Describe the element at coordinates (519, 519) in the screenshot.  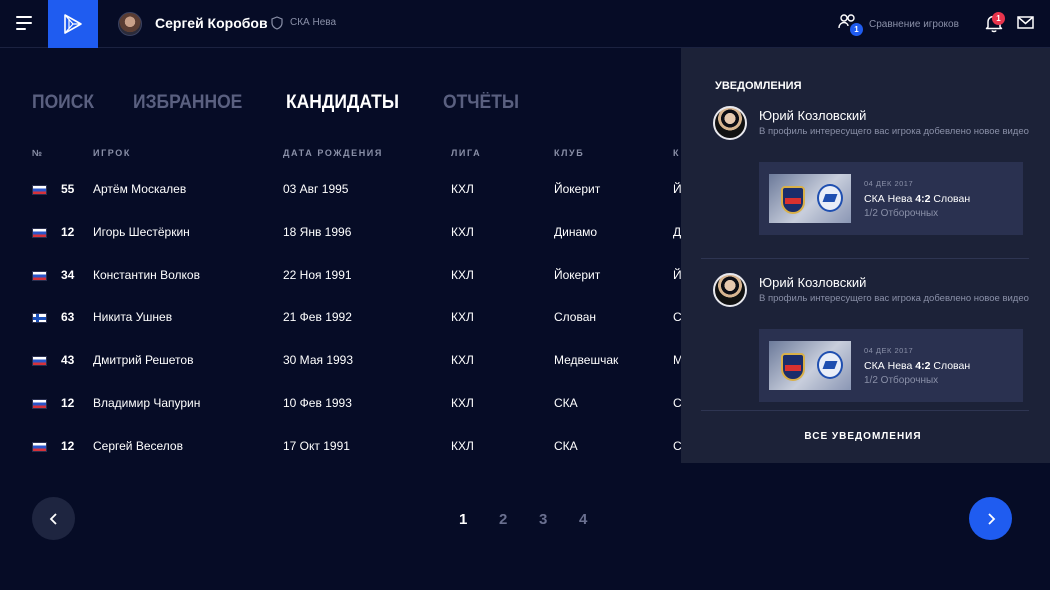
I see `page-2: 2` at that location.